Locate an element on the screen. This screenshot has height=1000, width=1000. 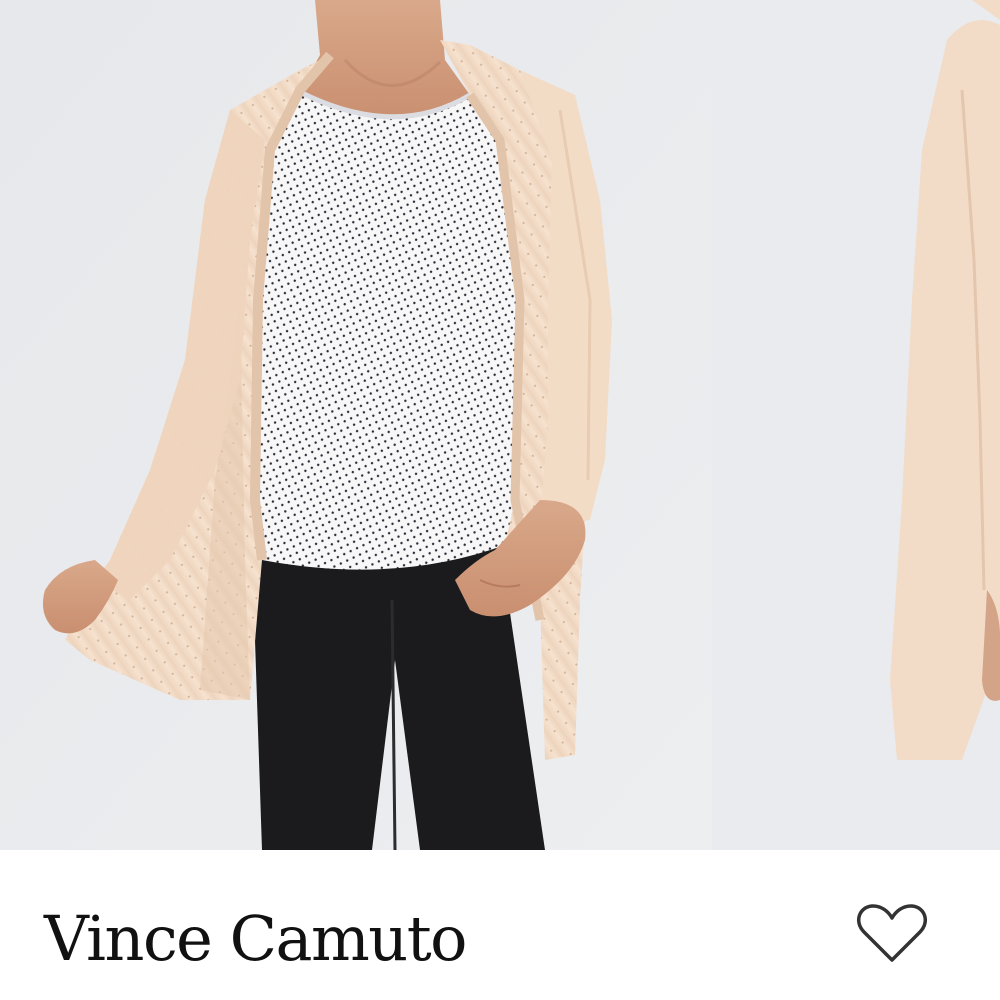
like-button is located at coordinates (892, 934).